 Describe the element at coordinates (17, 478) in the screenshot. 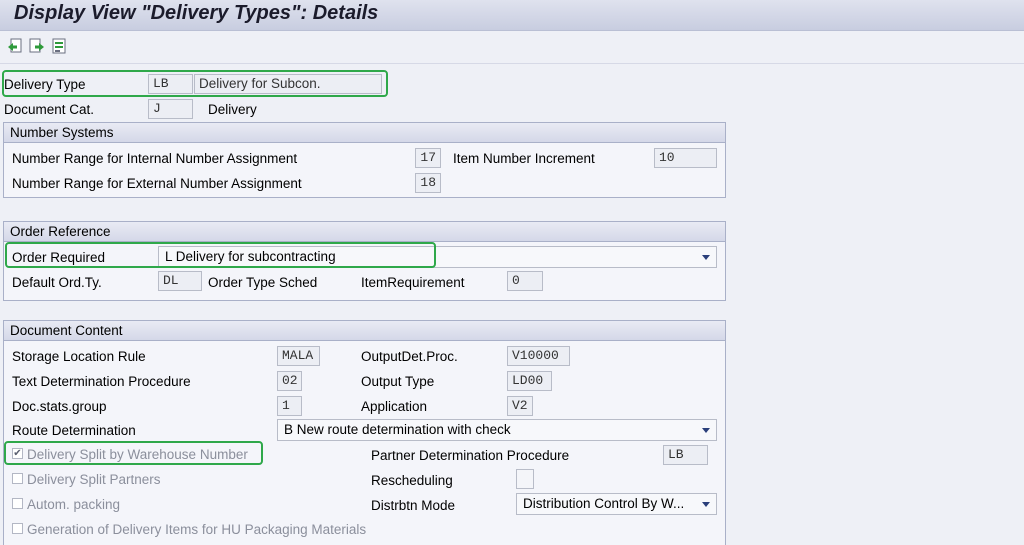

I see `delivery-split-partners-checkbox` at that location.